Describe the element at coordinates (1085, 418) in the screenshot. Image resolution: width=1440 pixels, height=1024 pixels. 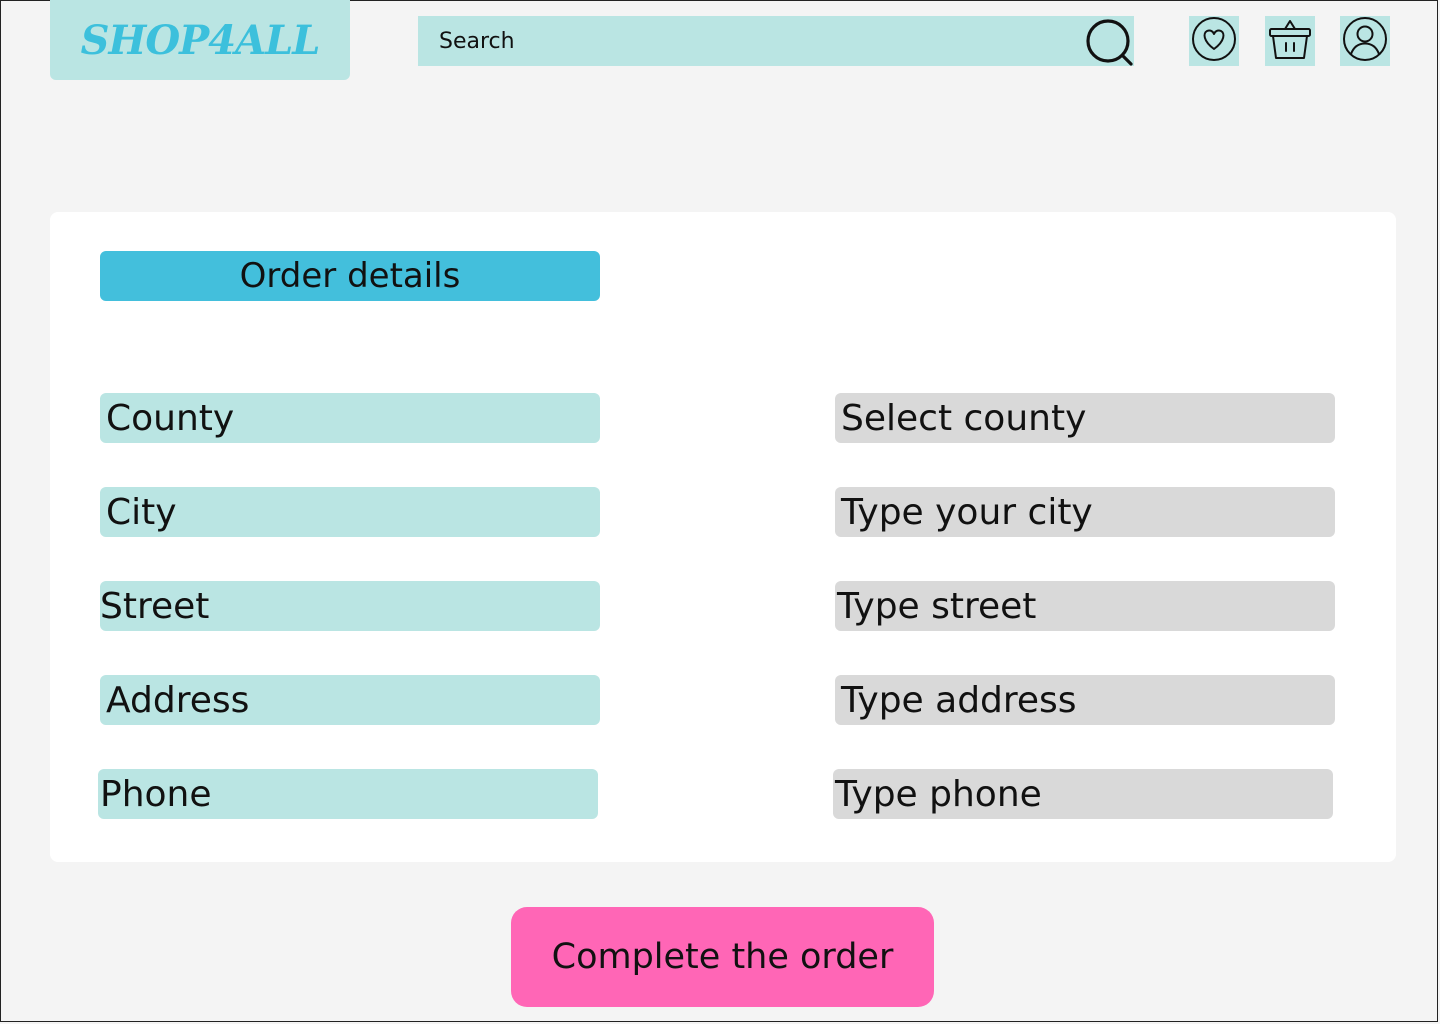
I see `county-select: Select county` at that location.